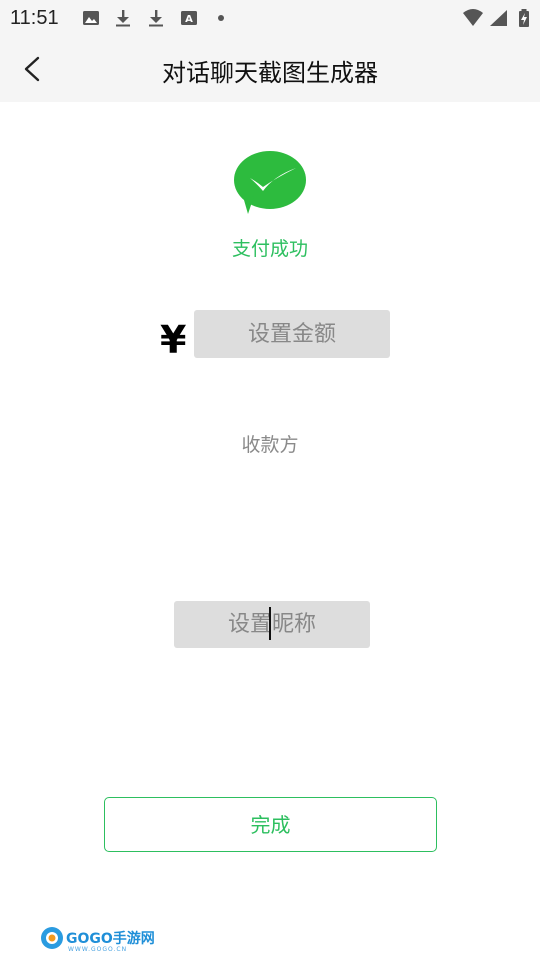  What do you see at coordinates (269, 249) in the screenshot?
I see `payment-status-text: 支付成功` at bounding box center [269, 249].